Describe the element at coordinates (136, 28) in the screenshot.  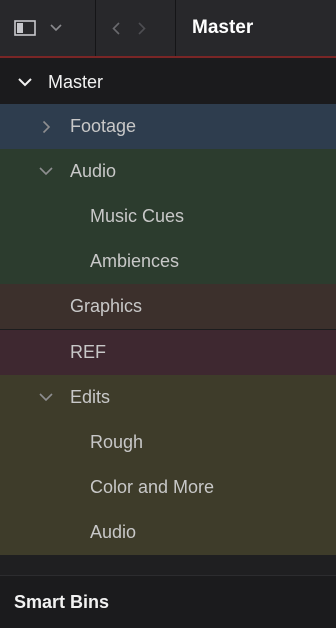
I see `navigation-group` at that location.